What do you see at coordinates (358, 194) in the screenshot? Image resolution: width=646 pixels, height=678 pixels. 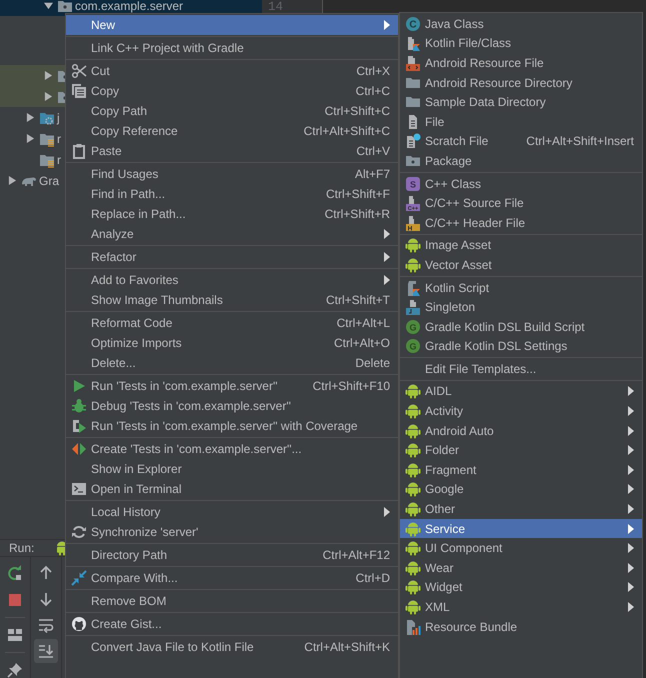 I see `shortcut-text: Ctrl+Shift+F` at bounding box center [358, 194].